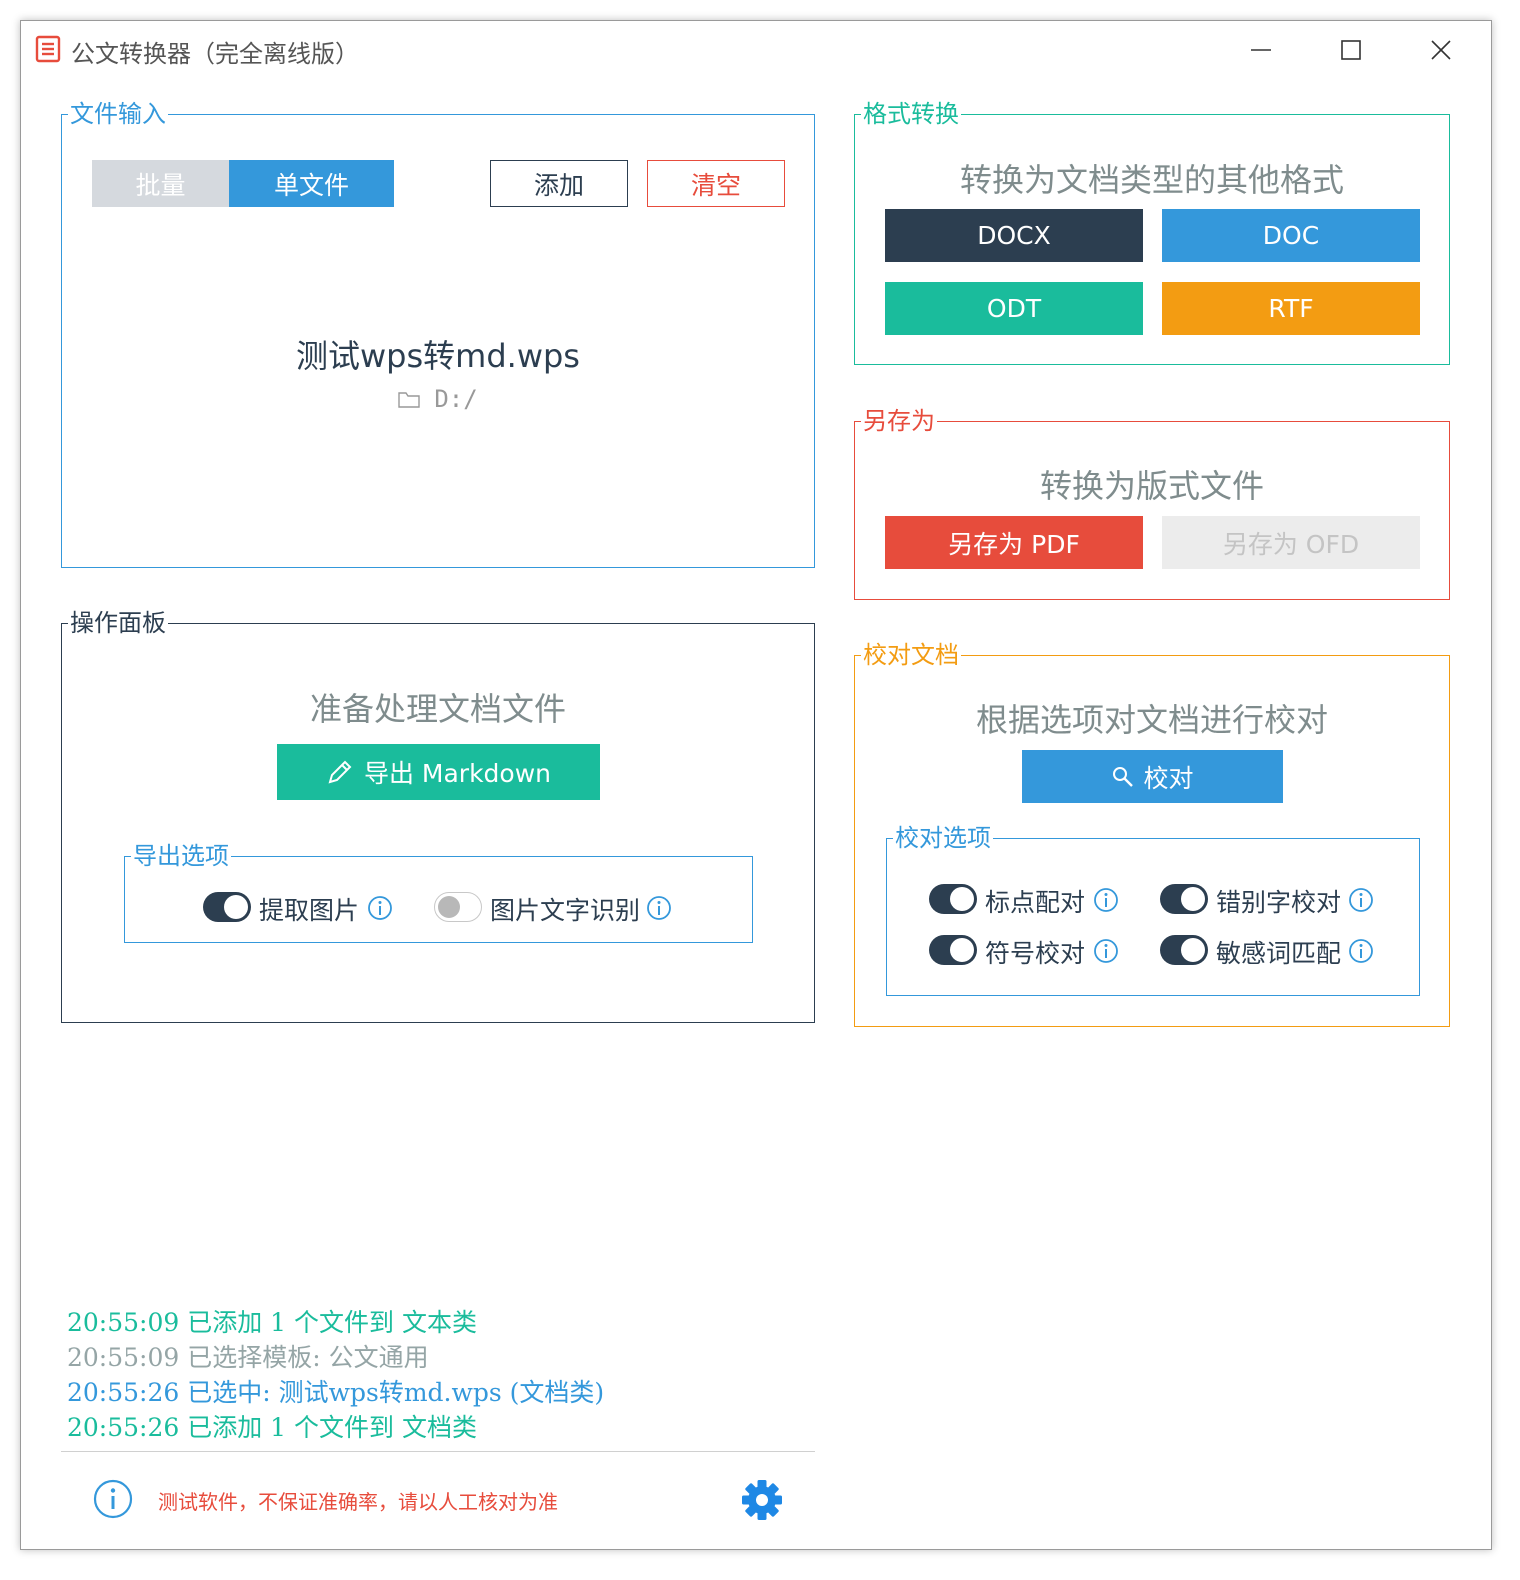 The width and height of the screenshot is (1520, 1580). What do you see at coordinates (762, 1500) in the screenshot?
I see `gear-icon` at bounding box center [762, 1500].